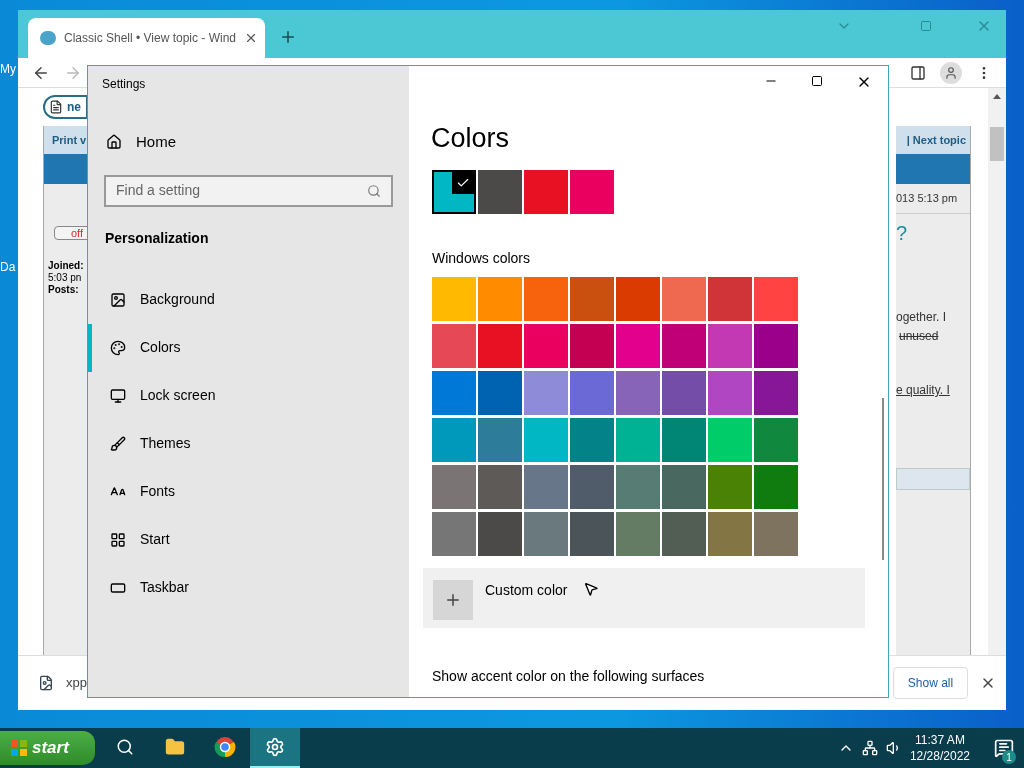 Image resolution: width=1024 pixels, height=768 pixels. What do you see at coordinates (66, 266) in the screenshot?
I see `profile-text: Joined:` at bounding box center [66, 266].